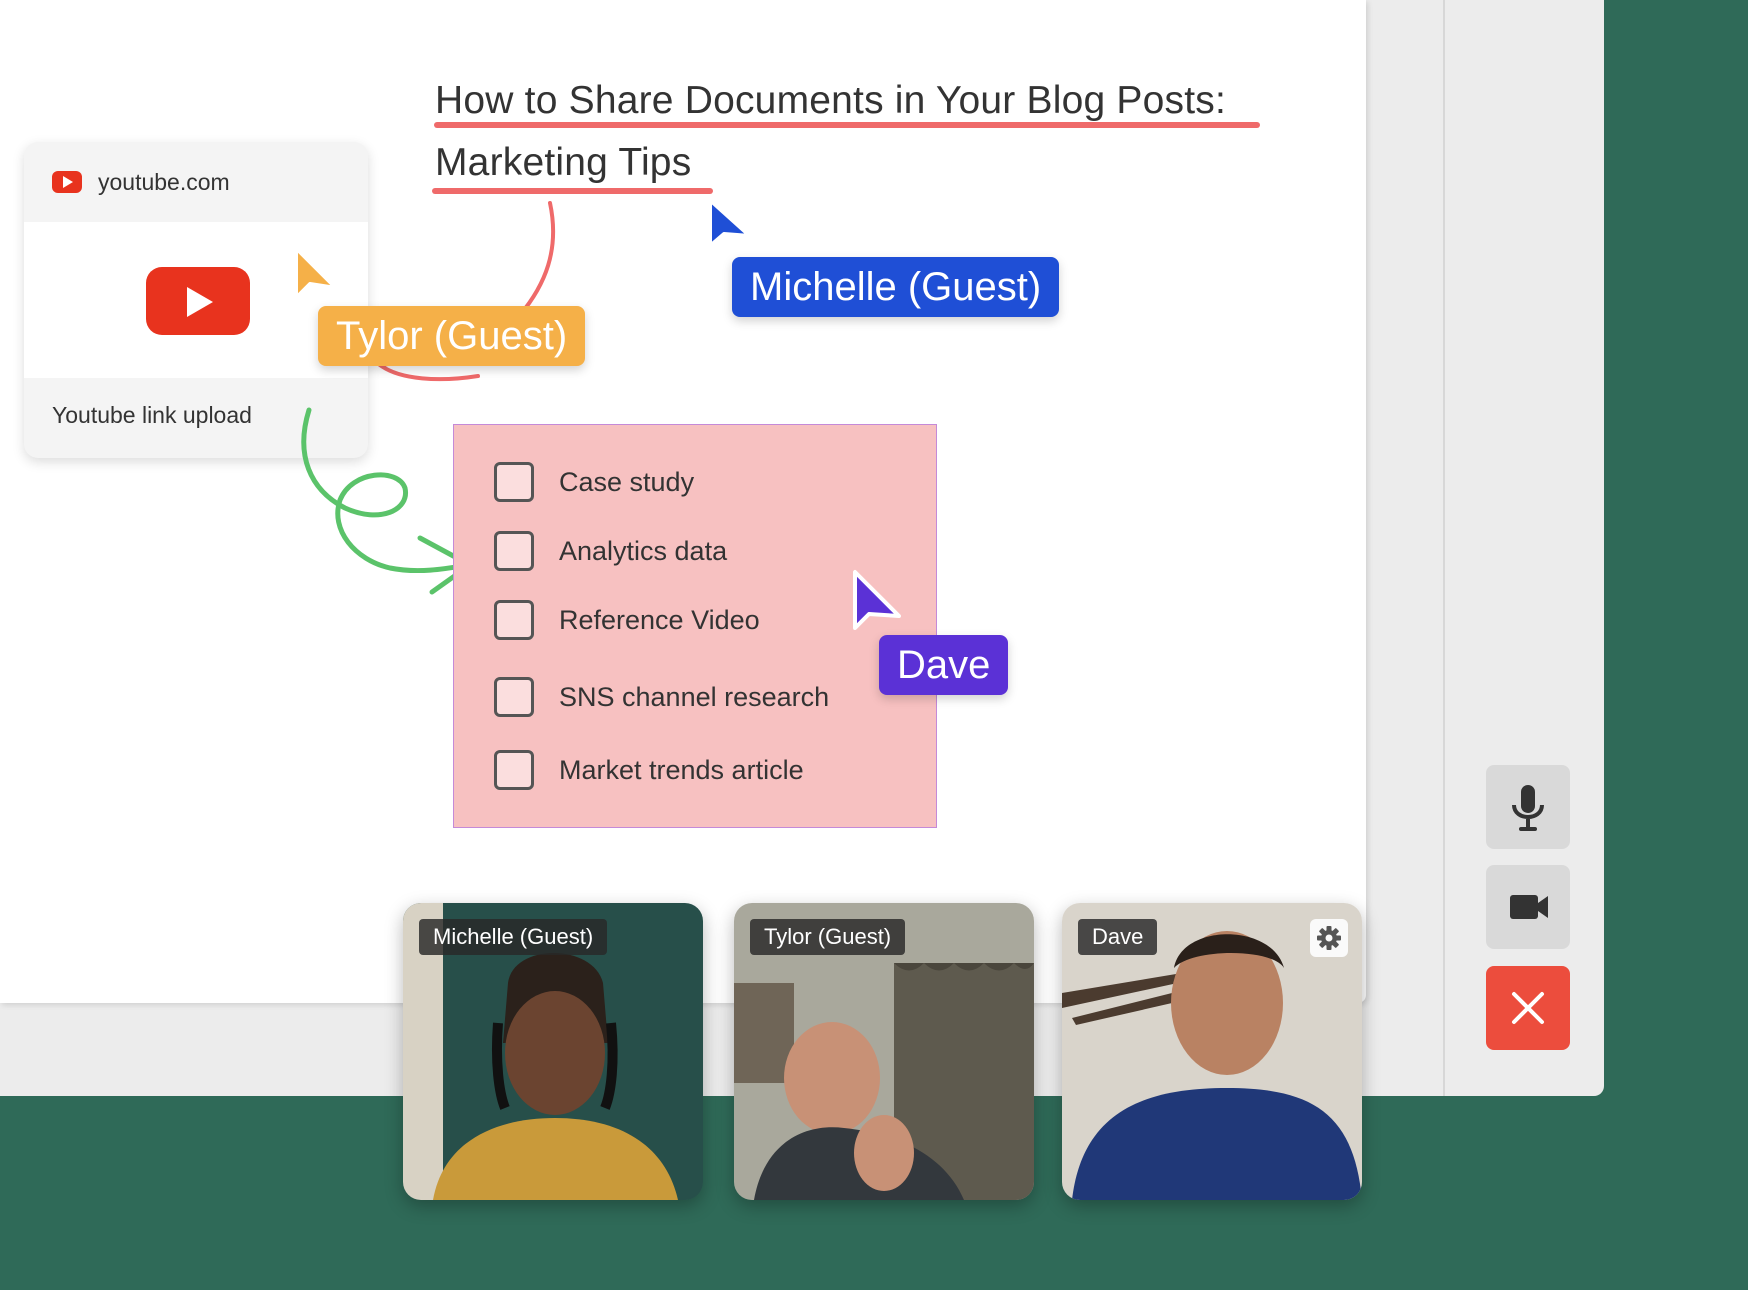 This screenshot has width=1748, height=1290. I want to click on youtube-icon, so click(67, 182).